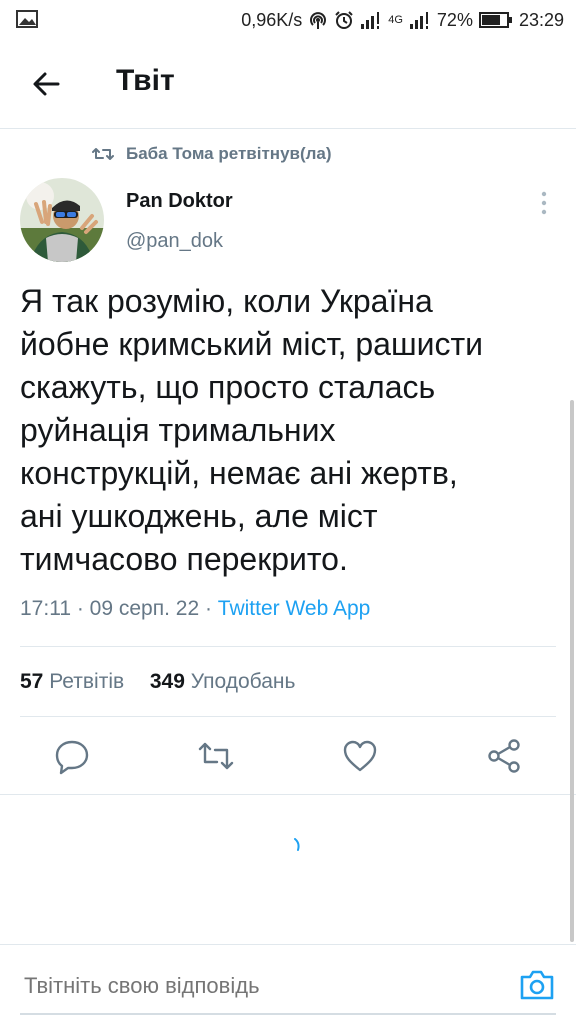  Describe the element at coordinates (272, 19) in the screenshot. I see `network-speed: 0,96K/s` at that location.